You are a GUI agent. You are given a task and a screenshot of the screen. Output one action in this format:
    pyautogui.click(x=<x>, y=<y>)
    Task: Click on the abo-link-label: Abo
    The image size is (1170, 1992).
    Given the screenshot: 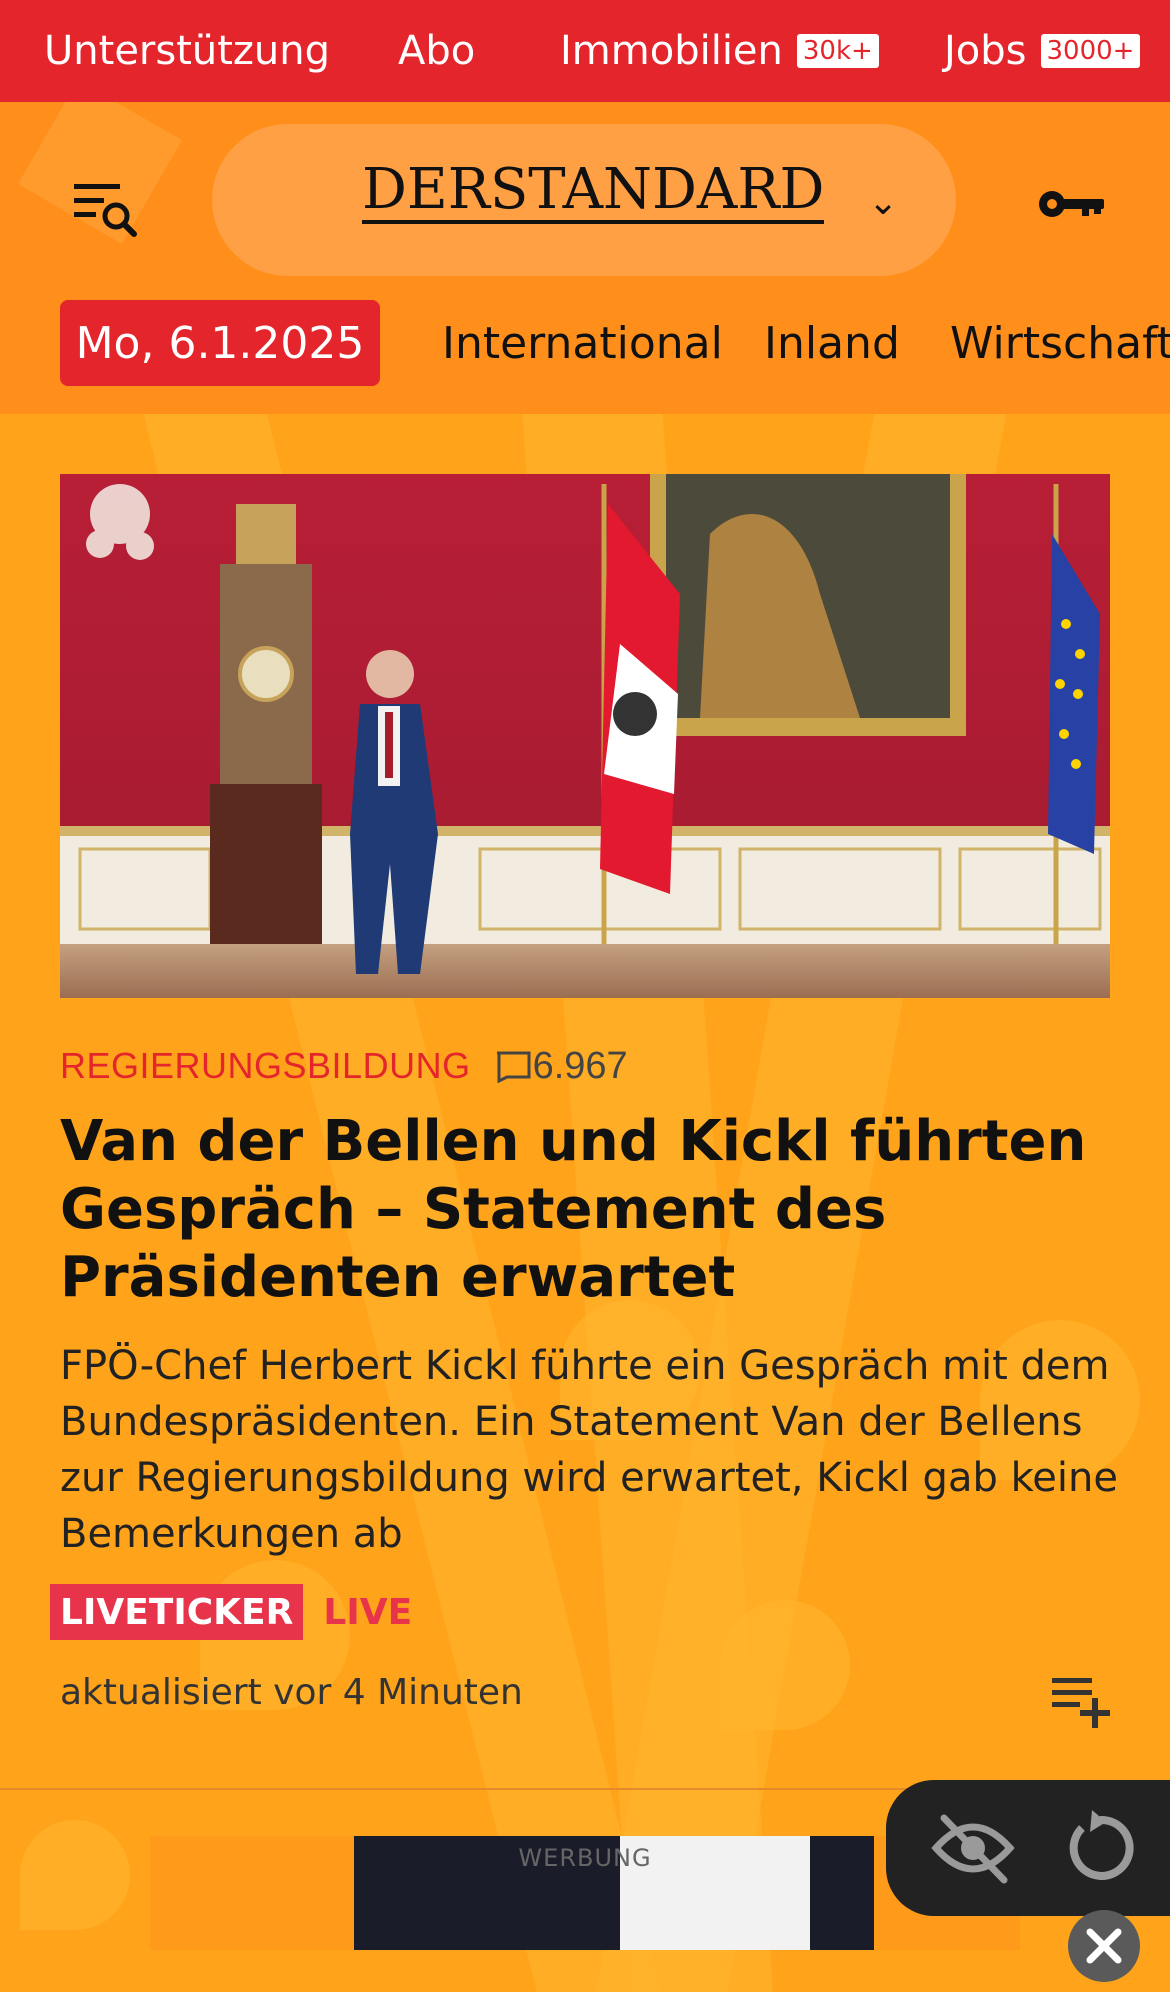 What is the action you would take?
    pyautogui.click(x=437, y=51)
    